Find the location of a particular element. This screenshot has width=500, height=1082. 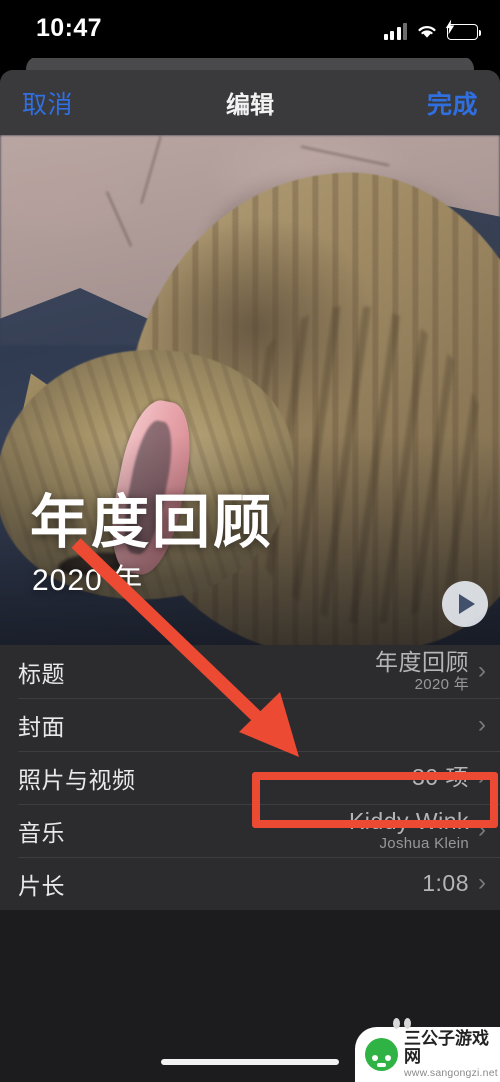

play-icon is located at coordinates (467, 604).